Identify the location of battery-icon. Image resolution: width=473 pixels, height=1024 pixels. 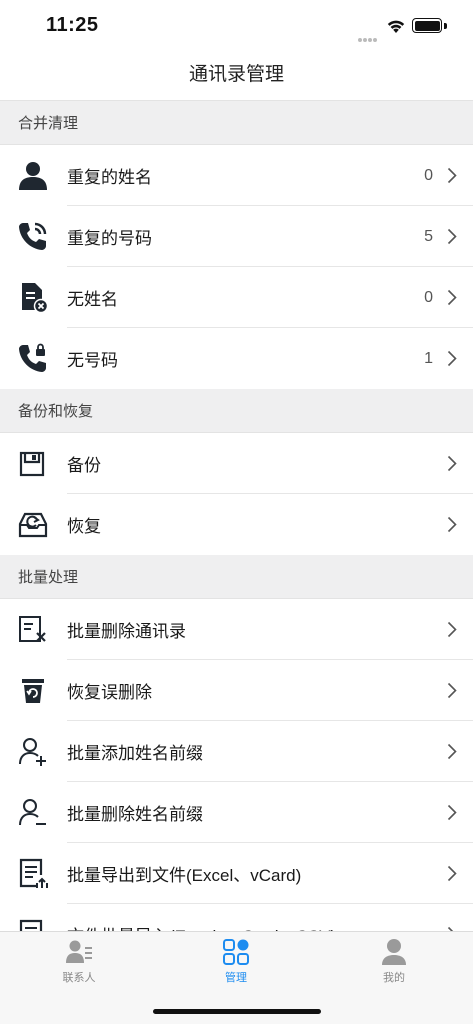
(427, 25).